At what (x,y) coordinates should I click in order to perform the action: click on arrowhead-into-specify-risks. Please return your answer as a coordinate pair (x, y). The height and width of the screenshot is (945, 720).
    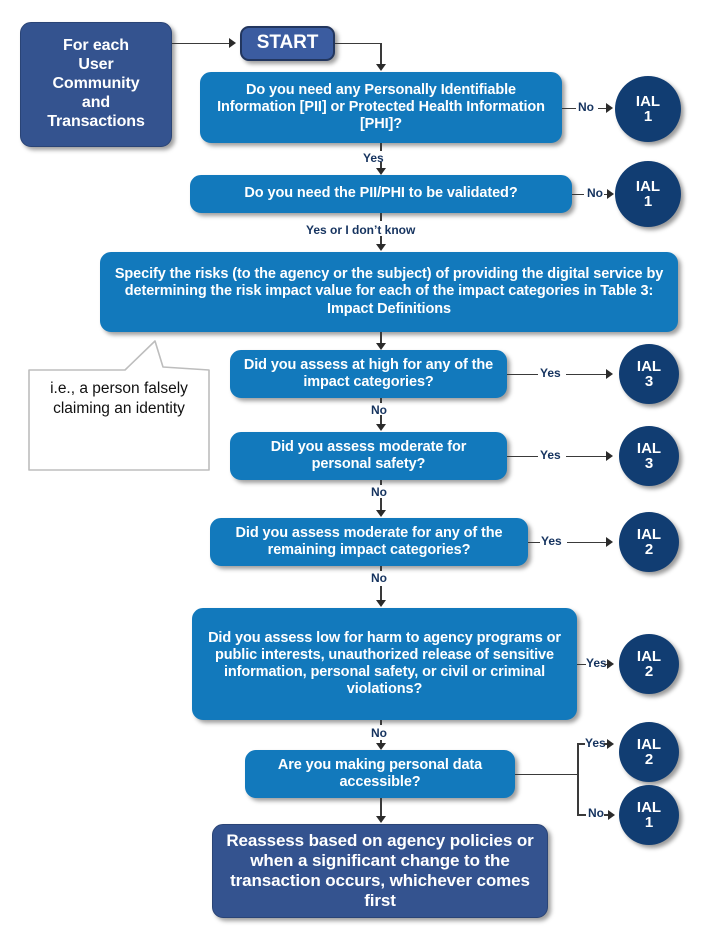
    Looking at the image, I should click on (381, 247).